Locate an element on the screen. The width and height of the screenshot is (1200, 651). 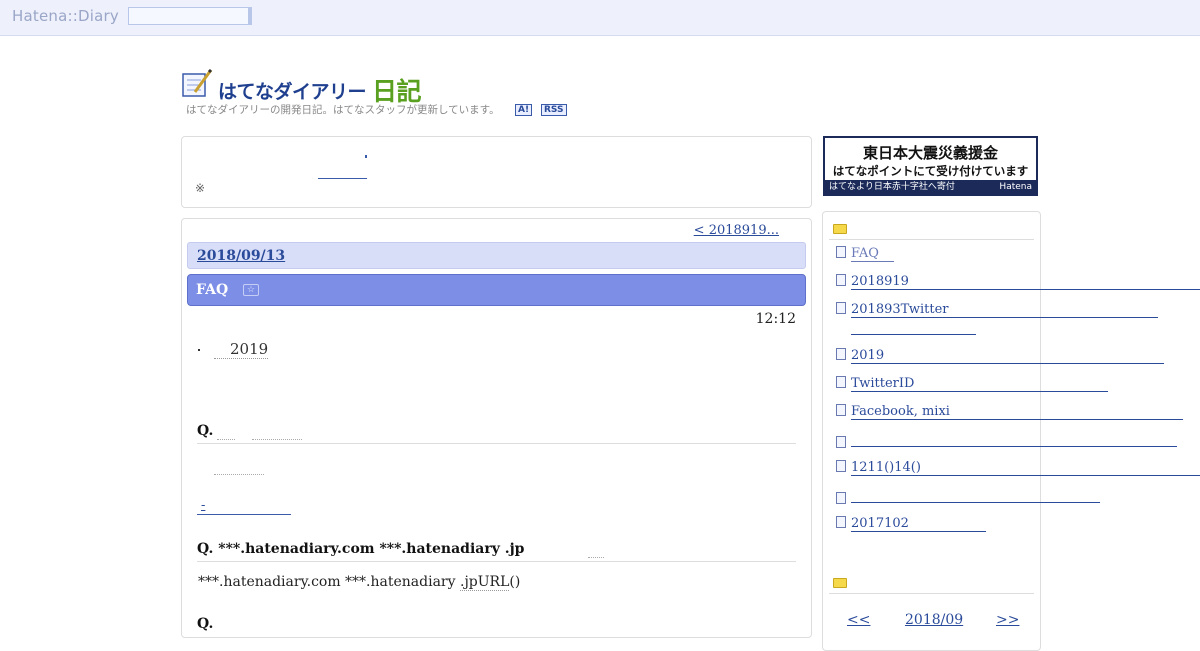
antenna-badge: A! is located at coordinates (524, 110).